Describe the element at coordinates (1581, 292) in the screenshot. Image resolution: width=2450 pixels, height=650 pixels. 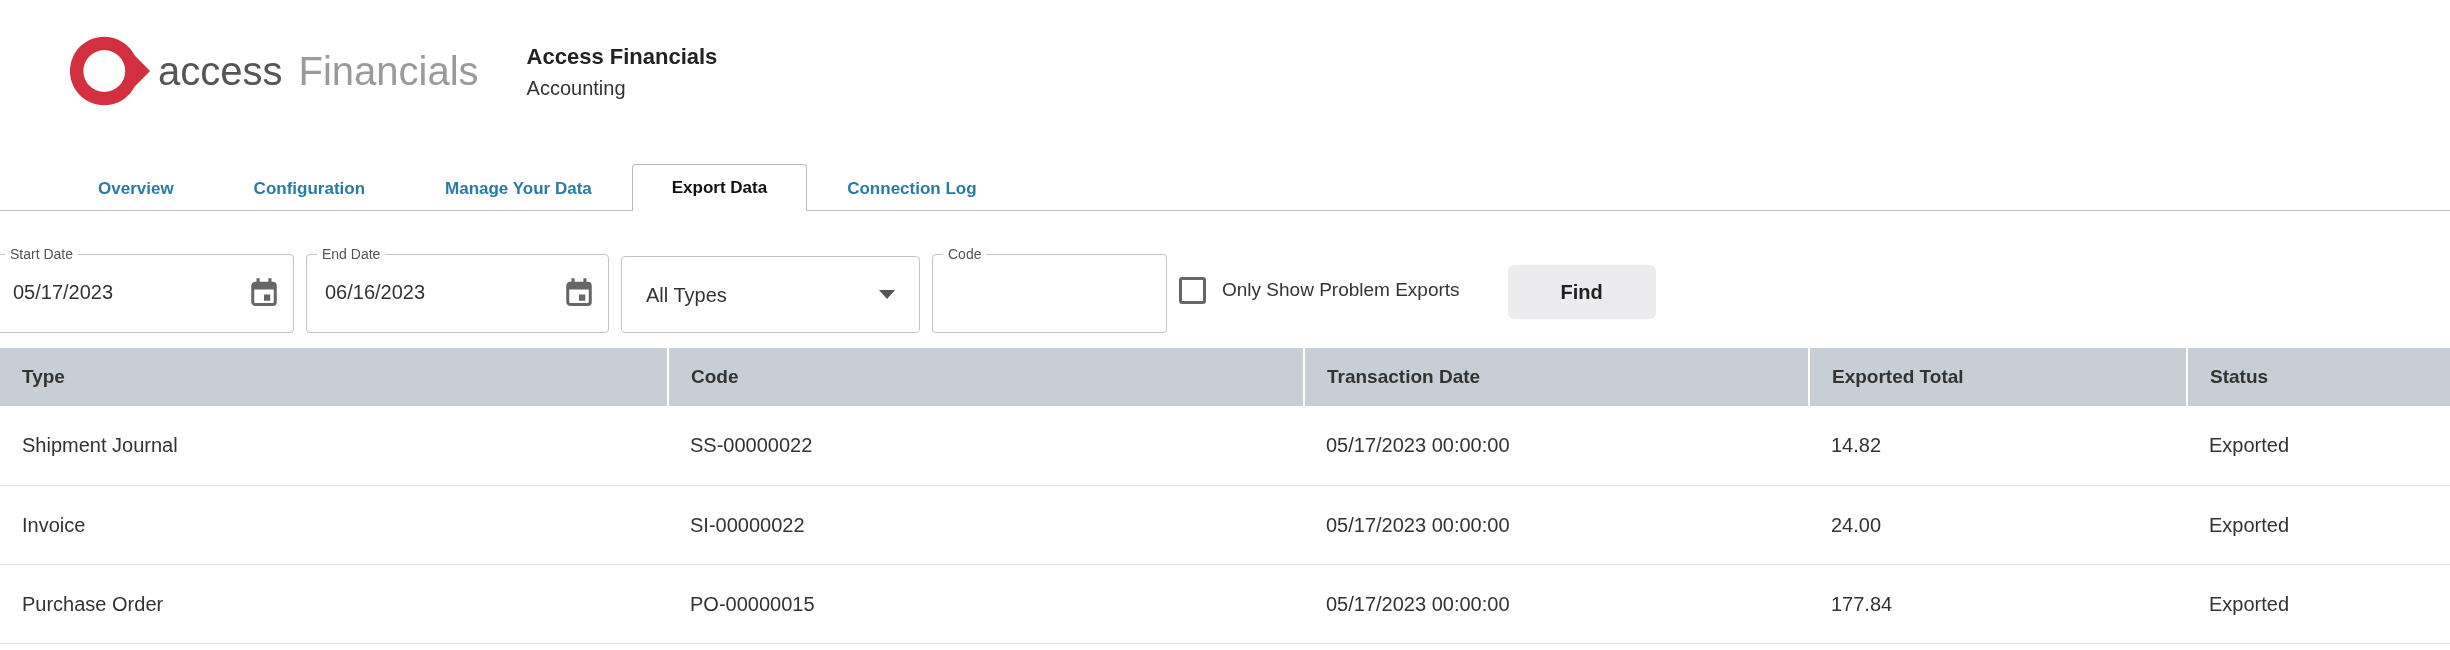
I see `find-button: Find` at that location.